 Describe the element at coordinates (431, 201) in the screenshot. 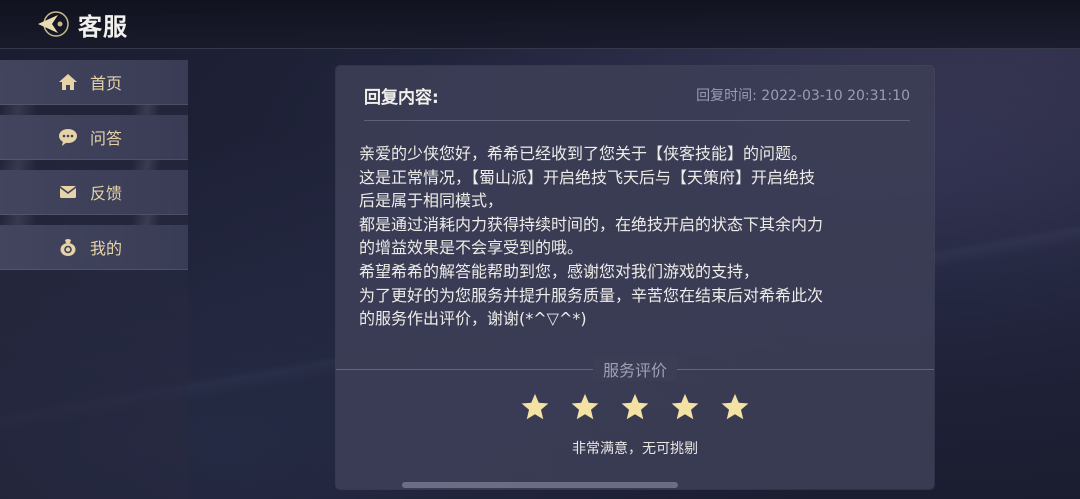

I see `reply-line: 后是属于相同模式，` at that location.